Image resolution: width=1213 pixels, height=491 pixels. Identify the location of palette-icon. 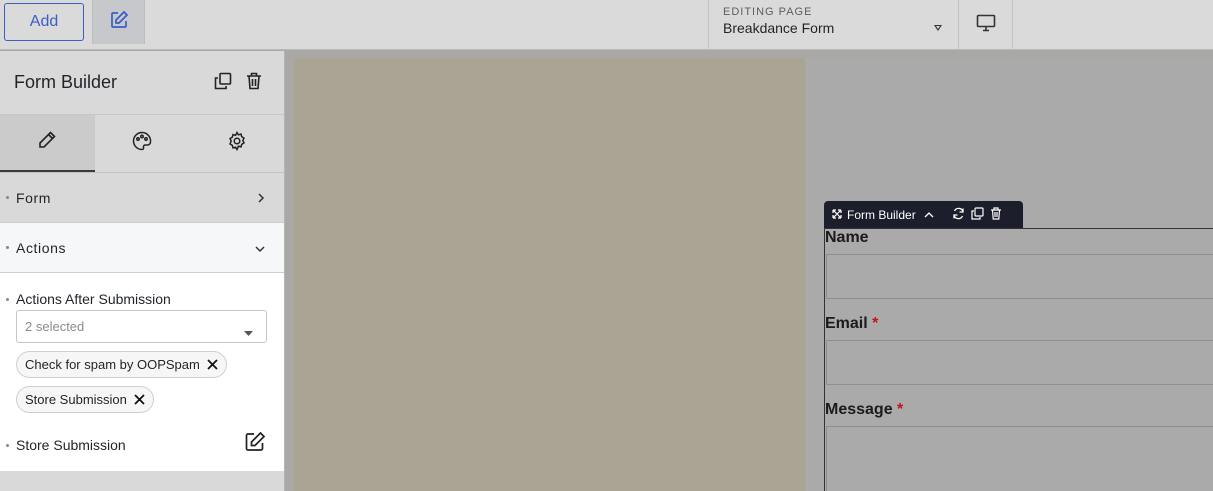
(142, 143).